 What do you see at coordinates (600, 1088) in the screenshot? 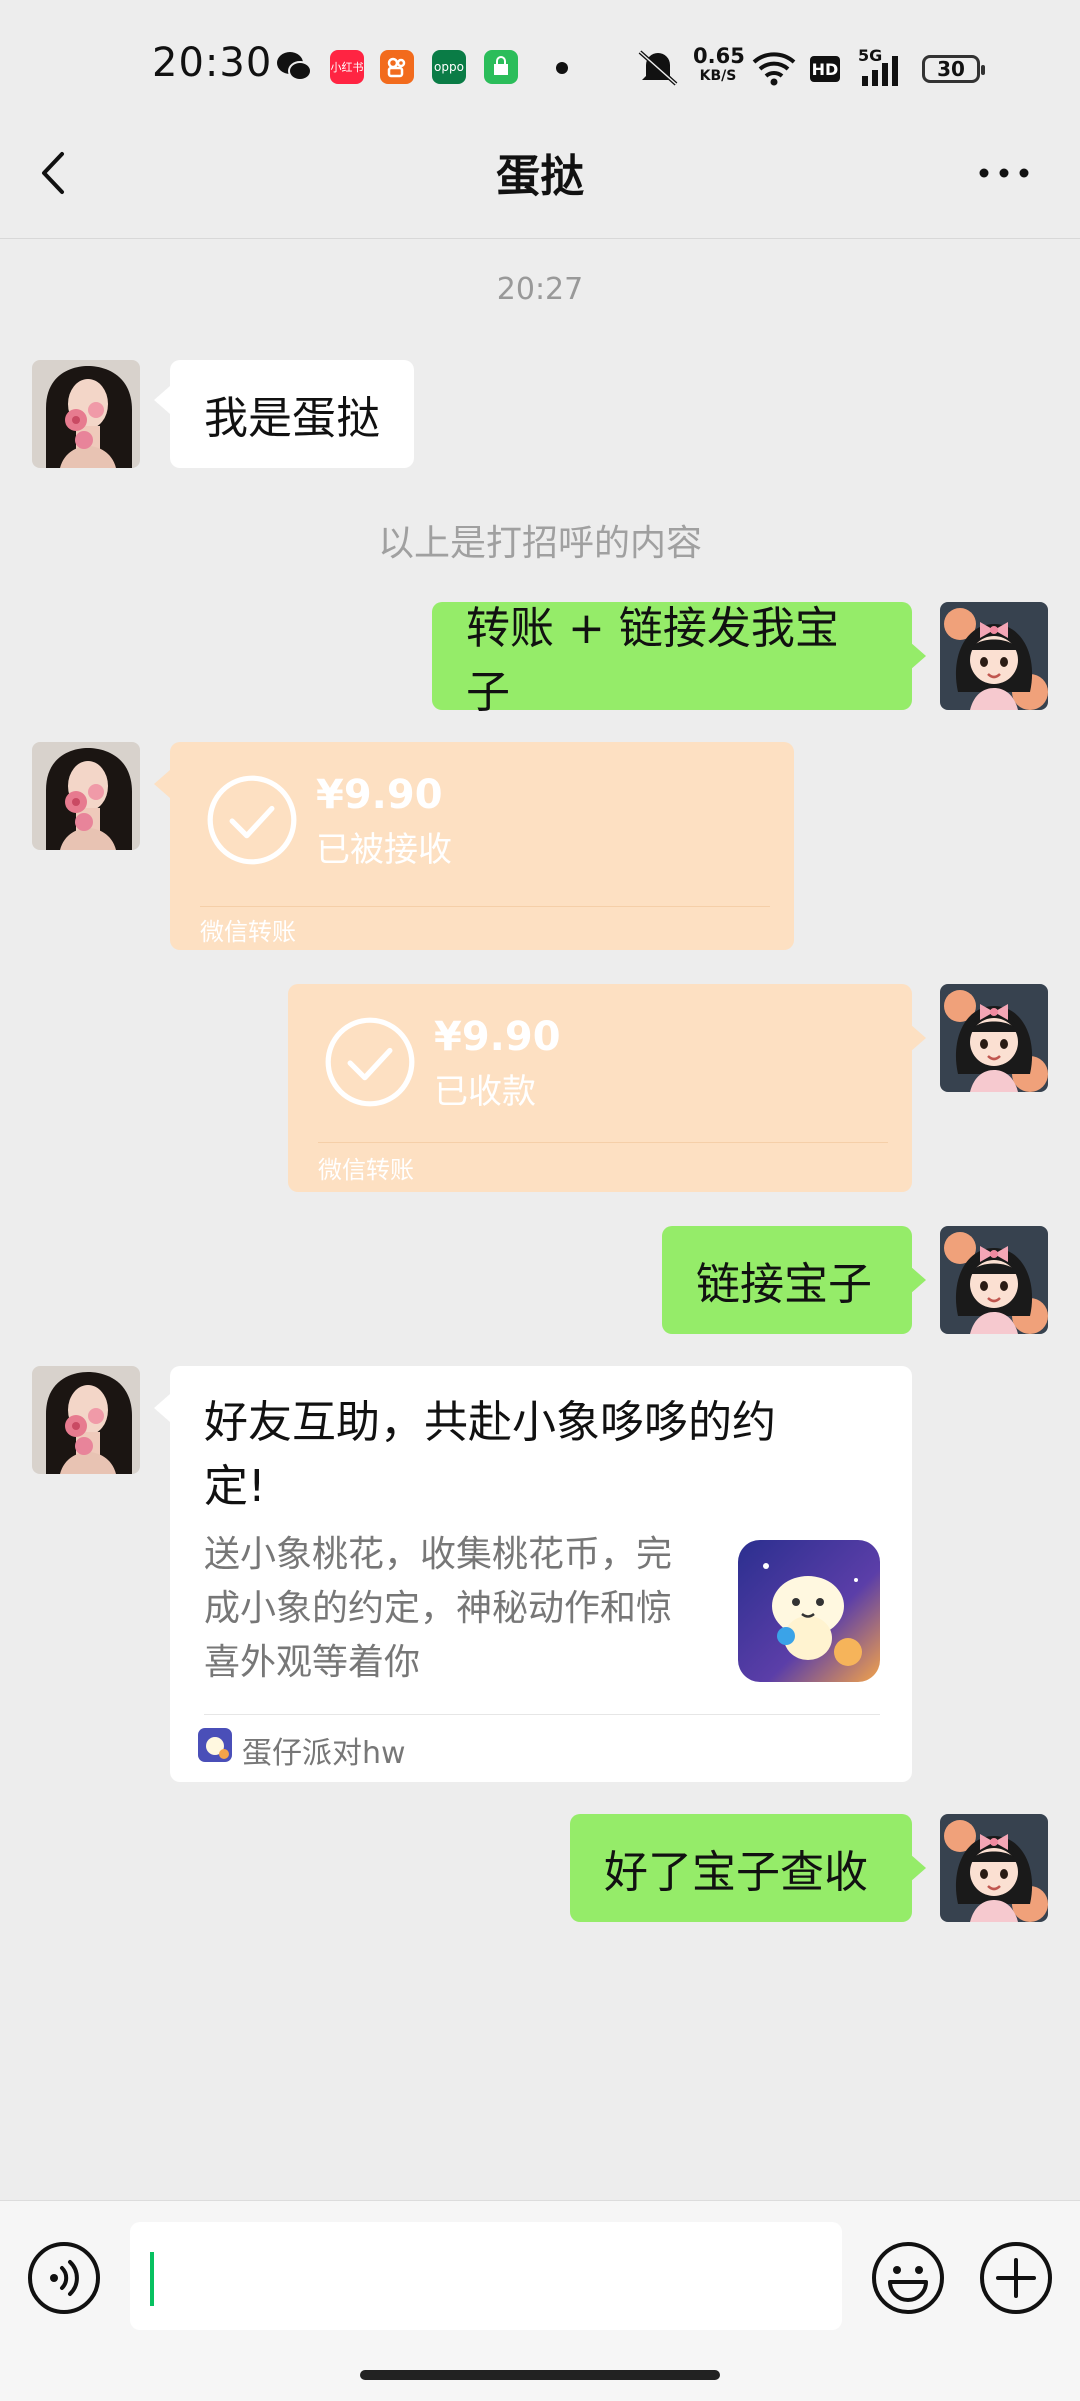
I see `transfer-sent: ¥9.90 已收款 微信转账` at bounding box center [600, 1088].